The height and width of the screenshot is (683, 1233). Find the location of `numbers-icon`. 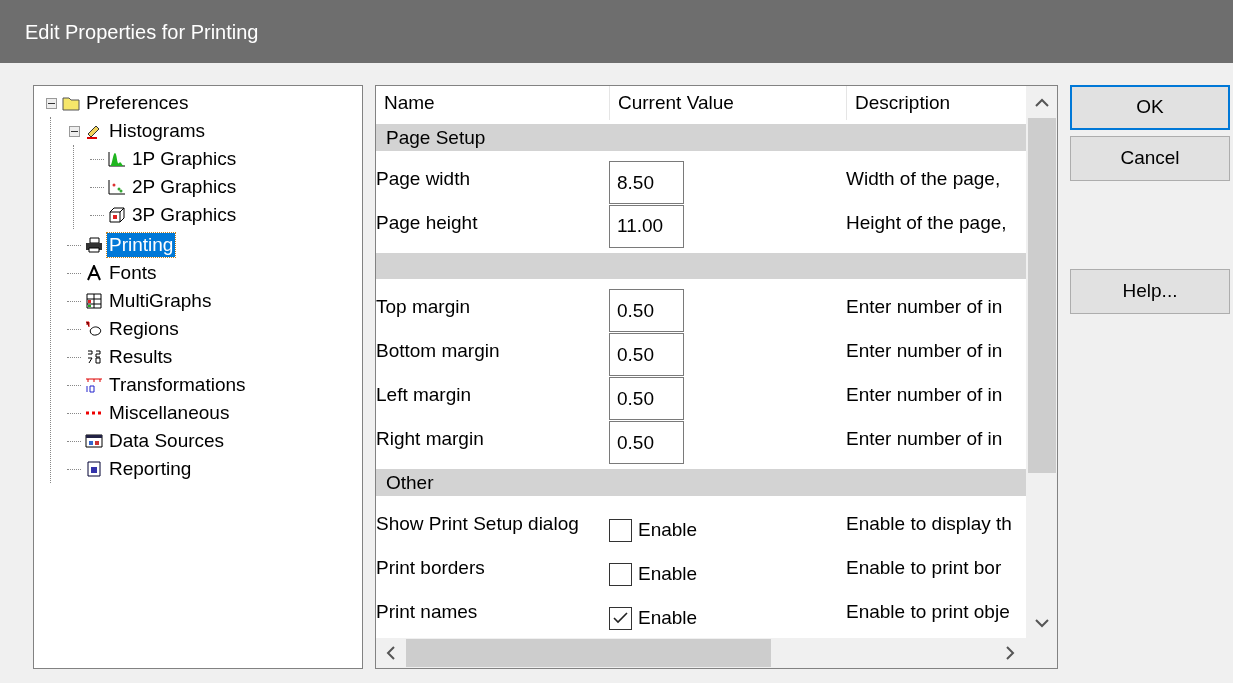

numbers-icon is located at coordinates (94, 357).